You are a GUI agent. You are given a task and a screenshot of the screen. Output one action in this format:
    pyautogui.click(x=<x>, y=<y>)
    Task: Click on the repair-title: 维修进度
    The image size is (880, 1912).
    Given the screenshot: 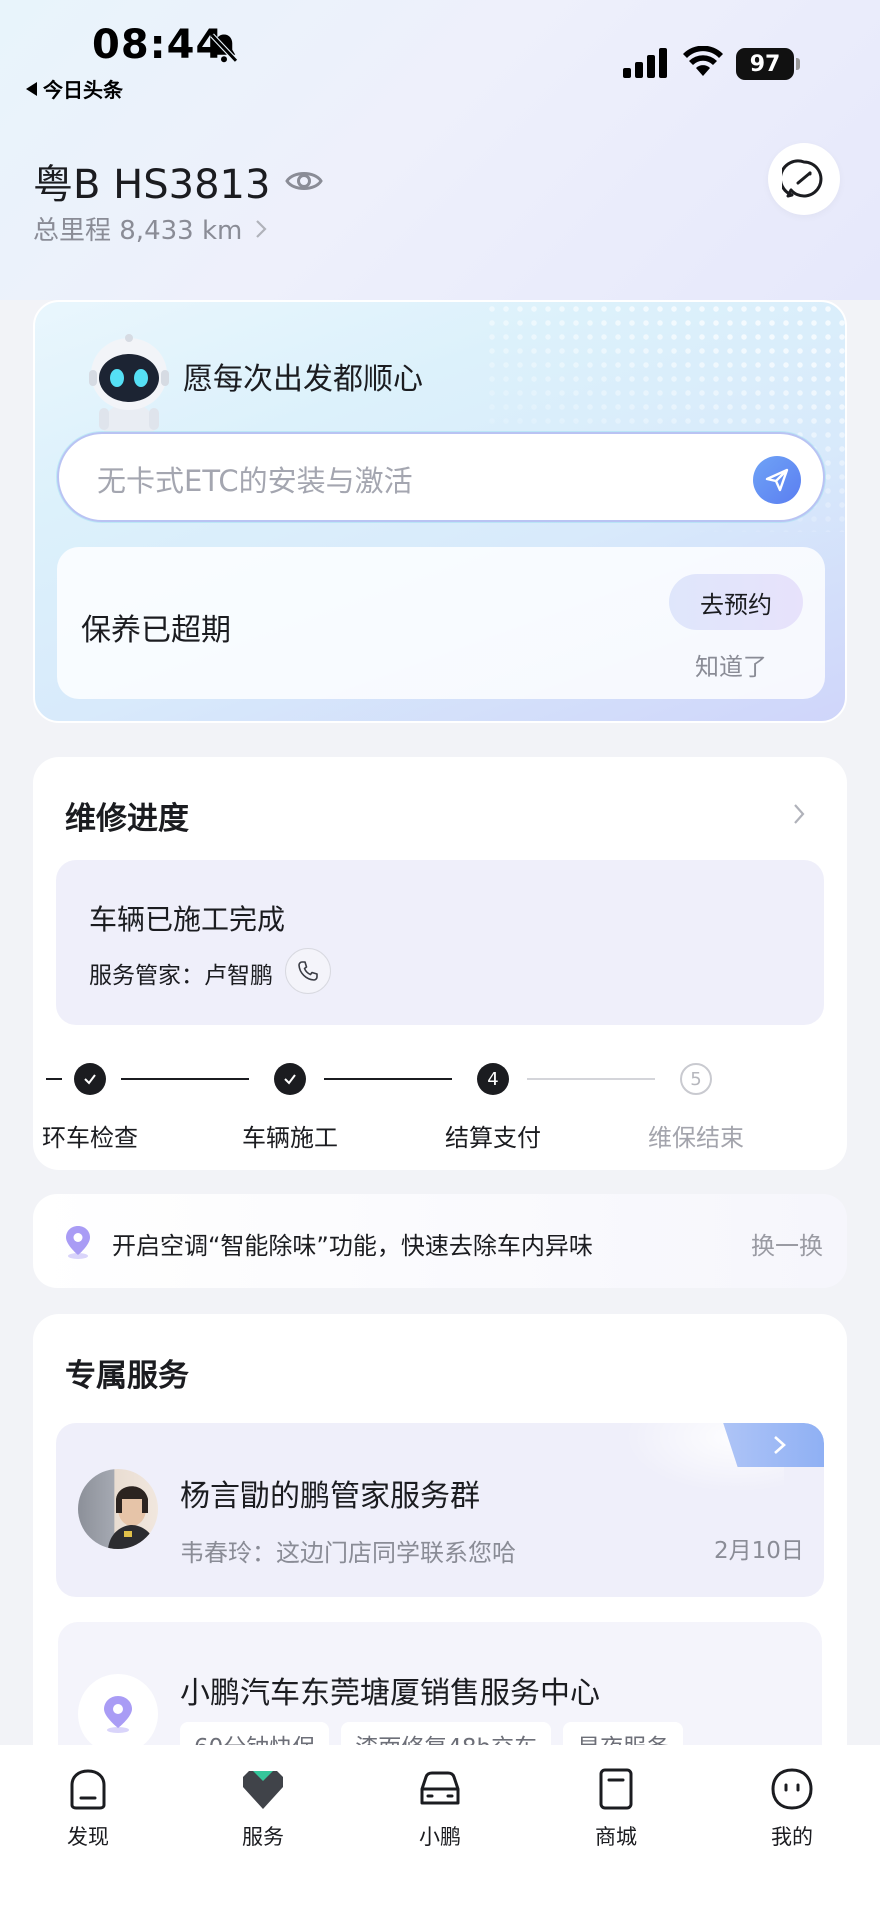 What is the action you would take?
    pyautogui.click(x=127, y=819)
    